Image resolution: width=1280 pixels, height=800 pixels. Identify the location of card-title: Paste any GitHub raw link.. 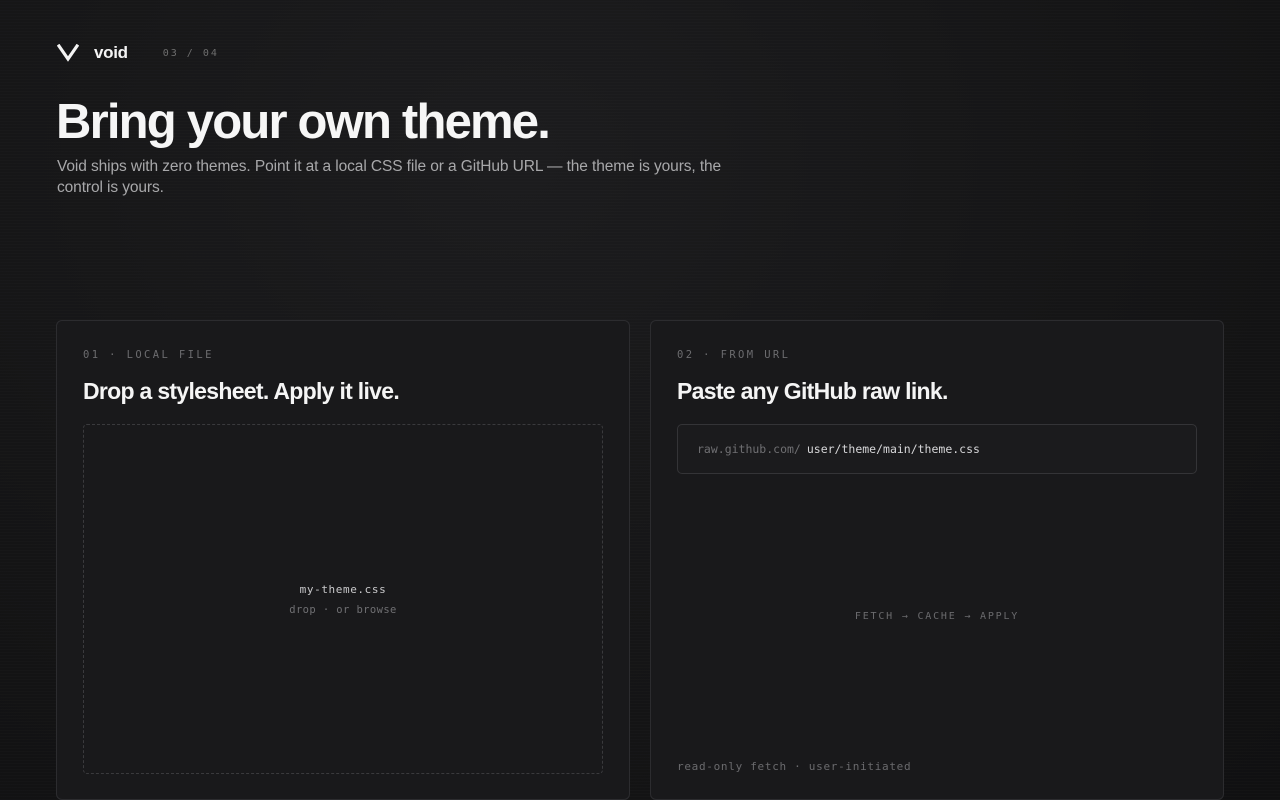
(812, 391).